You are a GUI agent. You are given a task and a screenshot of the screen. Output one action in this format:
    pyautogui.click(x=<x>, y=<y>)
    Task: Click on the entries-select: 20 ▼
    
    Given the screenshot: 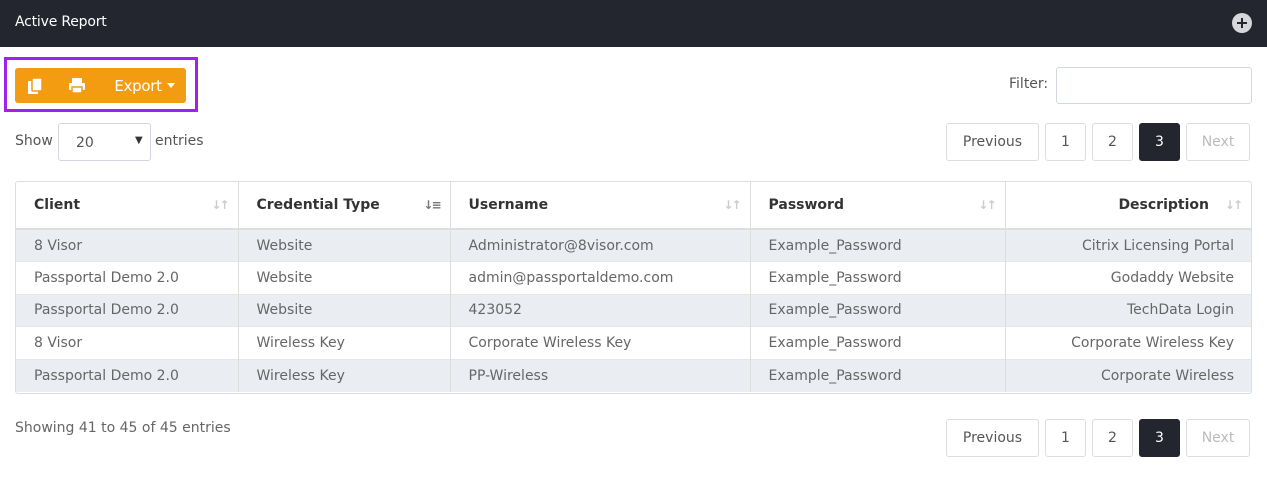 What is the action you would take?
    pyautogui.click(x=104, y=142)
    